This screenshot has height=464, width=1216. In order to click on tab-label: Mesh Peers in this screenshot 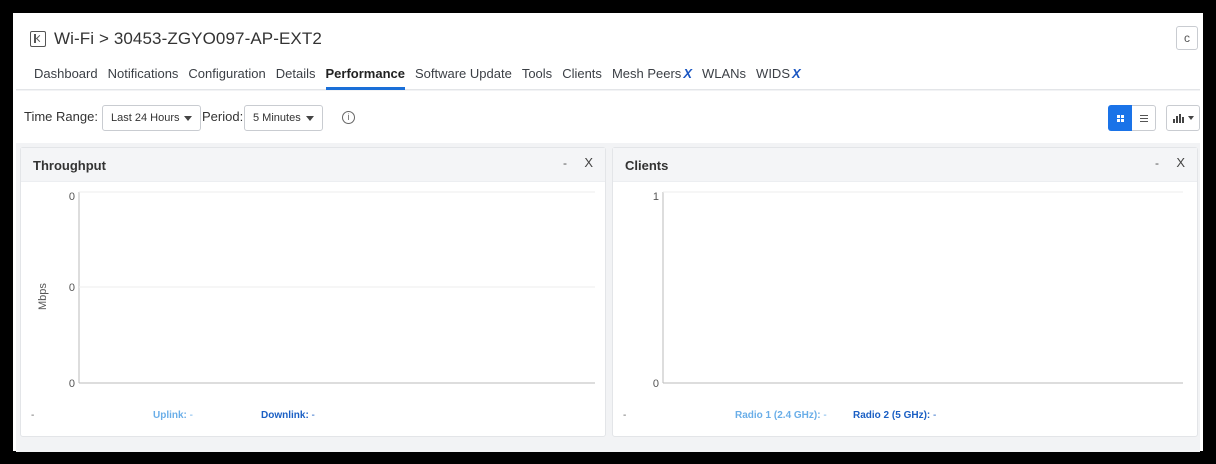, I will do `click(646, 73)`.